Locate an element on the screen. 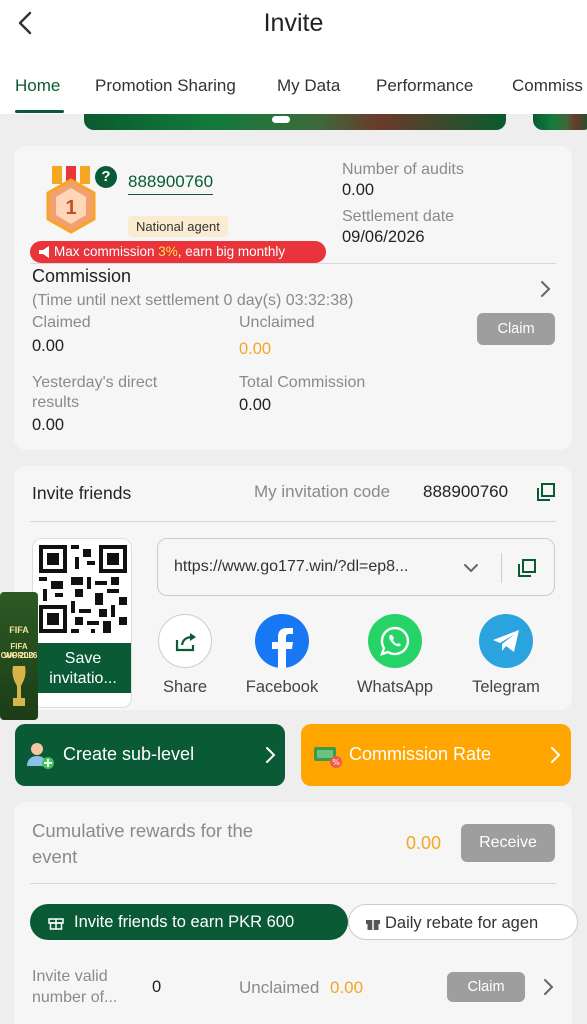  invite-friends-earn-label: Invite friends to earn PKR 600 is located at coordinates (184, 922).